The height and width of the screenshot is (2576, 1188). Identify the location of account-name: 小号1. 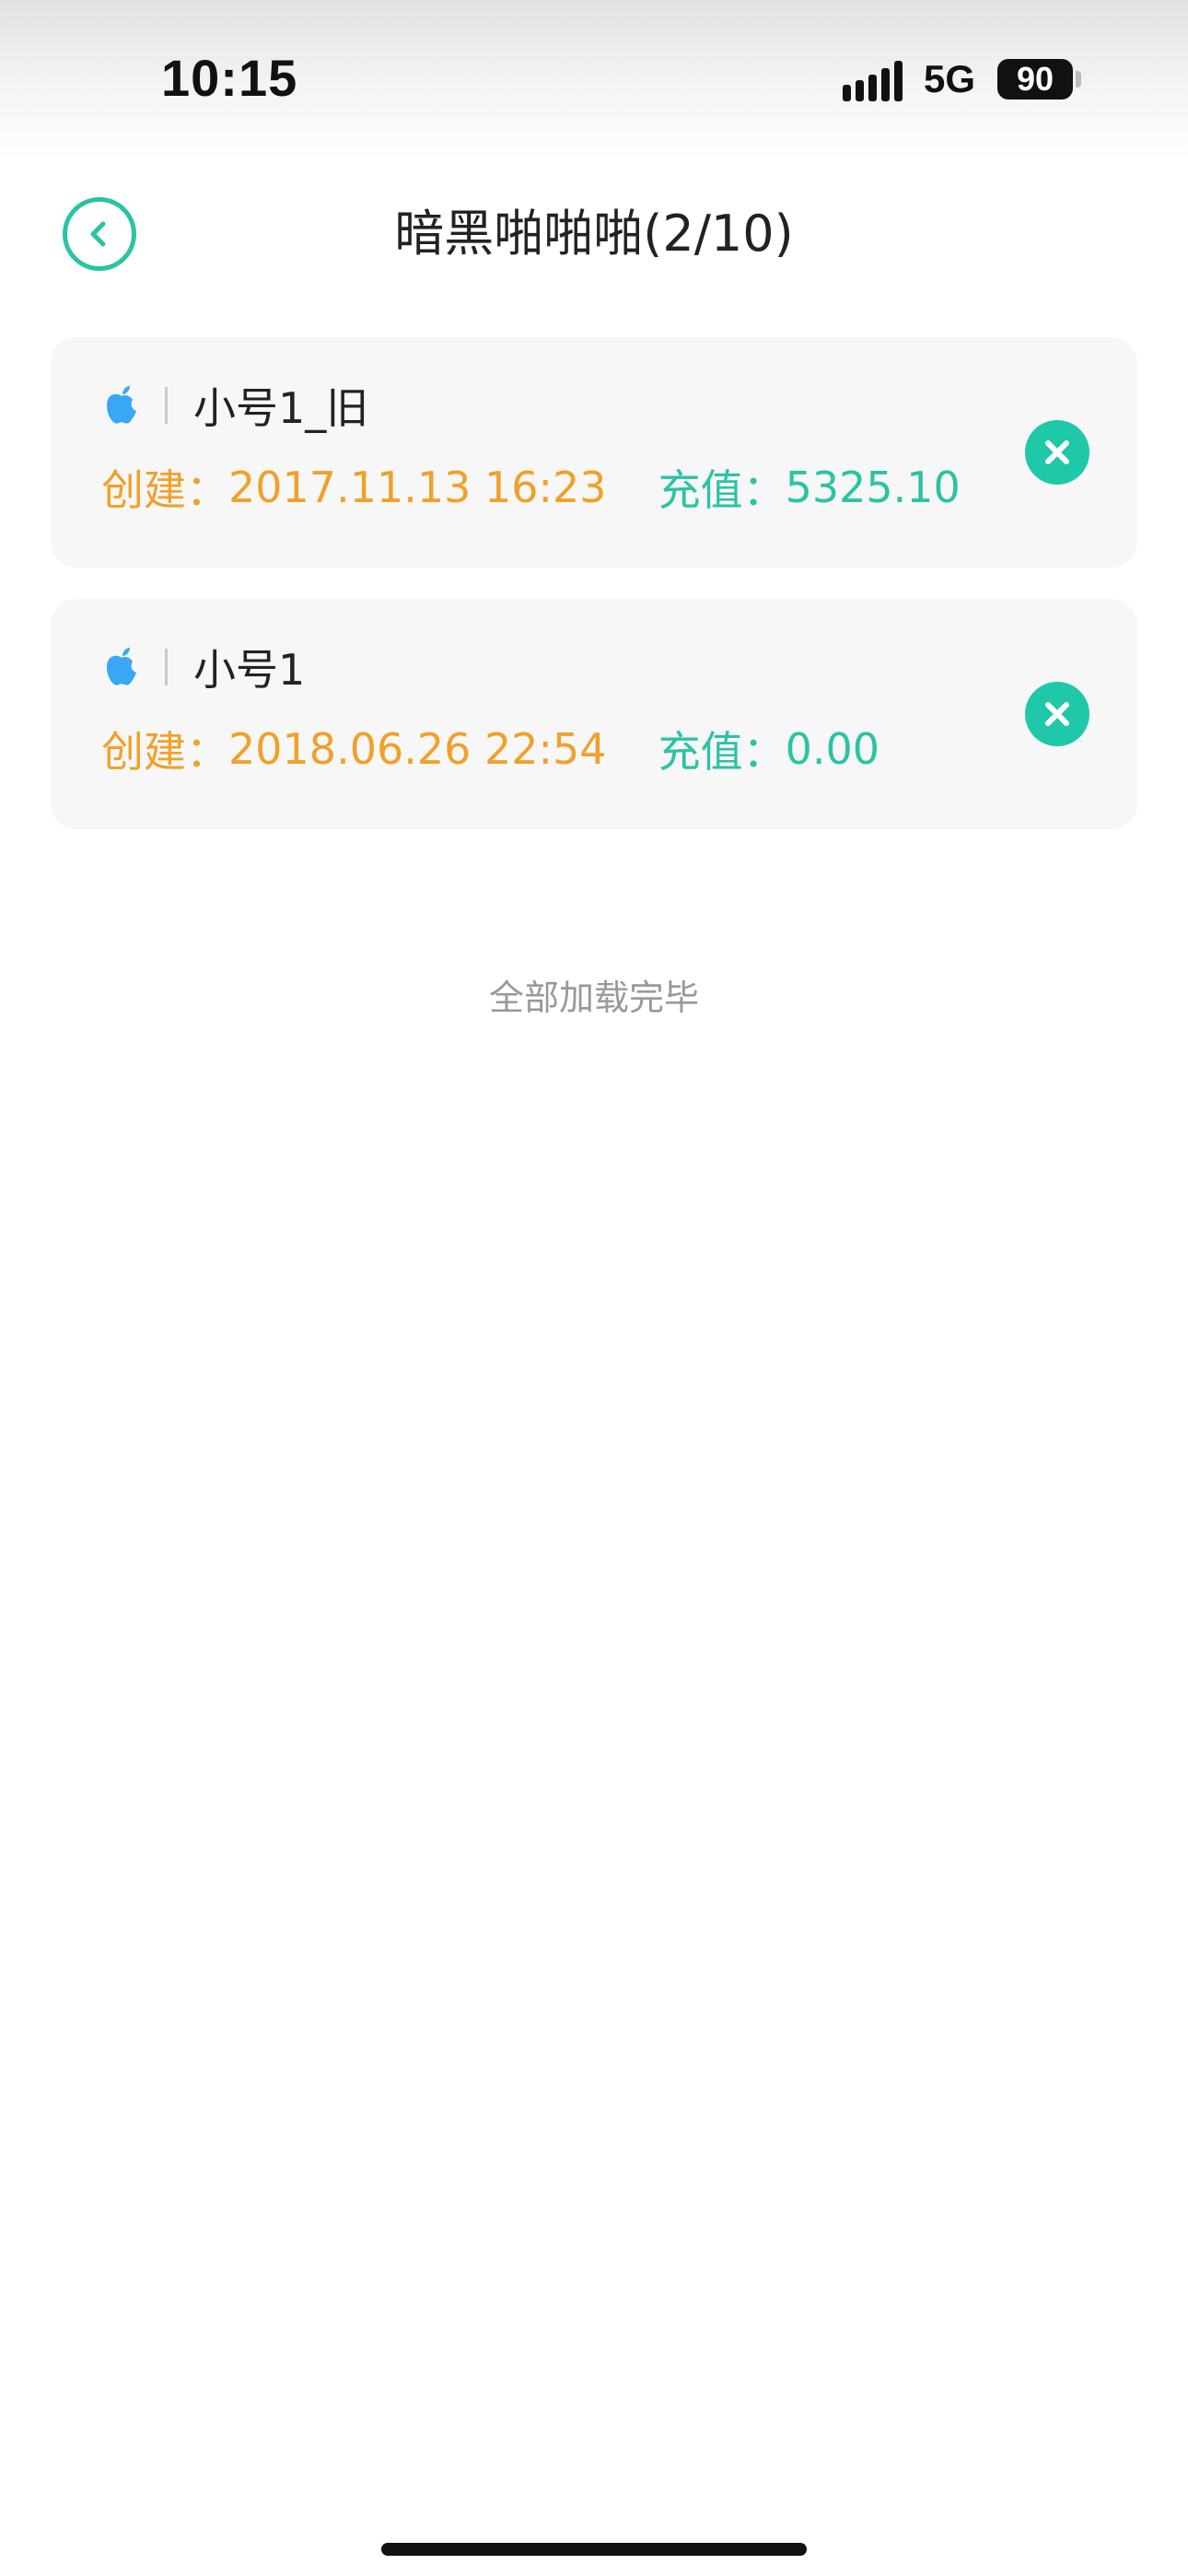
(249, 670).